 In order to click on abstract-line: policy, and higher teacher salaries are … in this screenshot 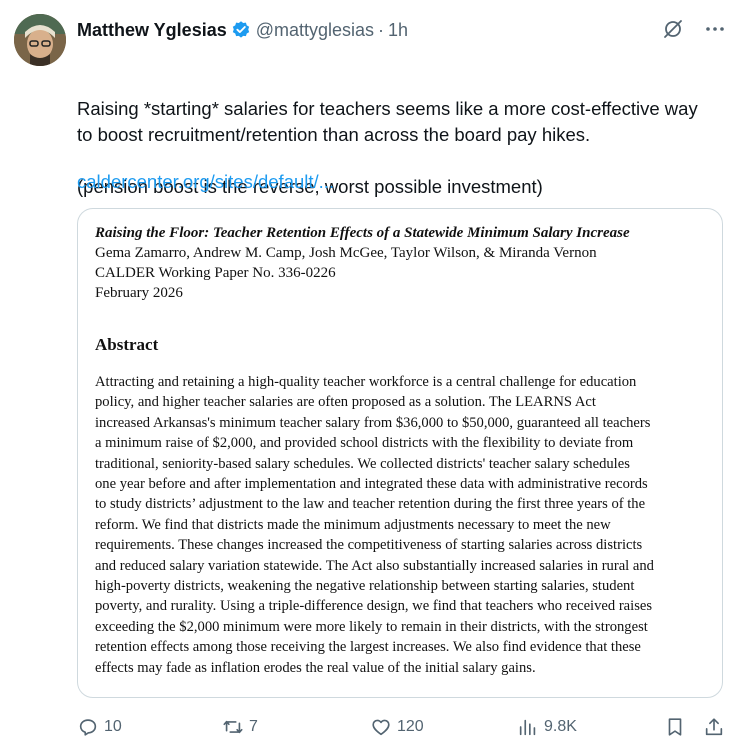, I will do `click(345, 402)`.